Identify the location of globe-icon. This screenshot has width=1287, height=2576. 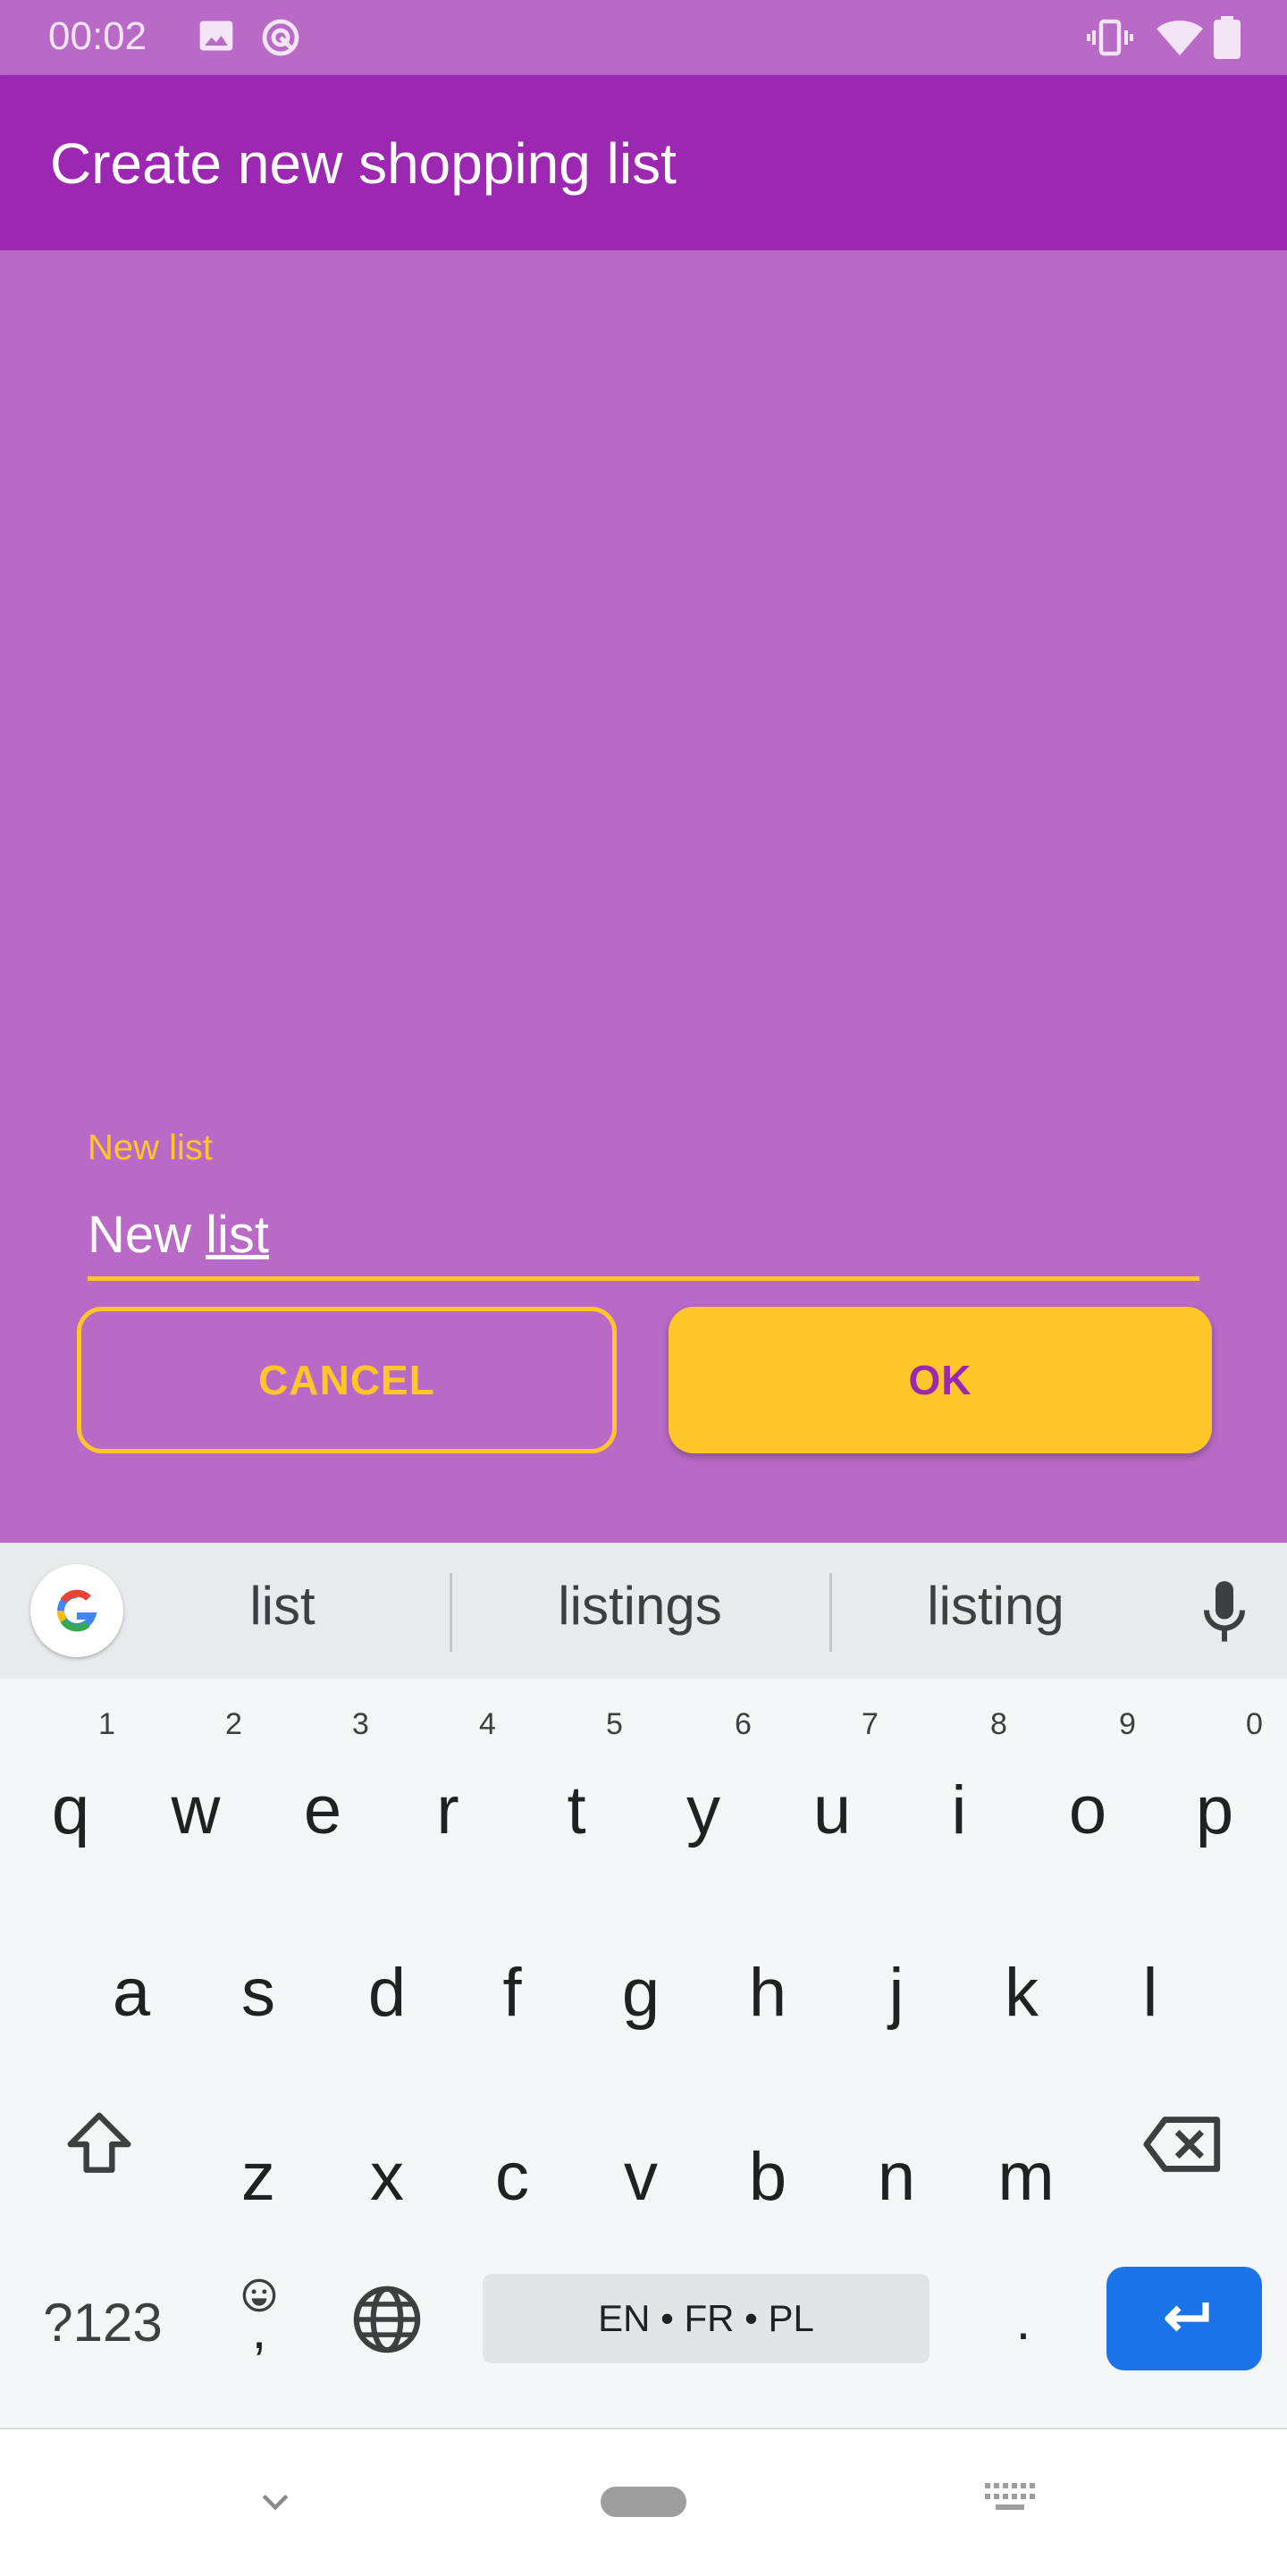
(387, 2319).